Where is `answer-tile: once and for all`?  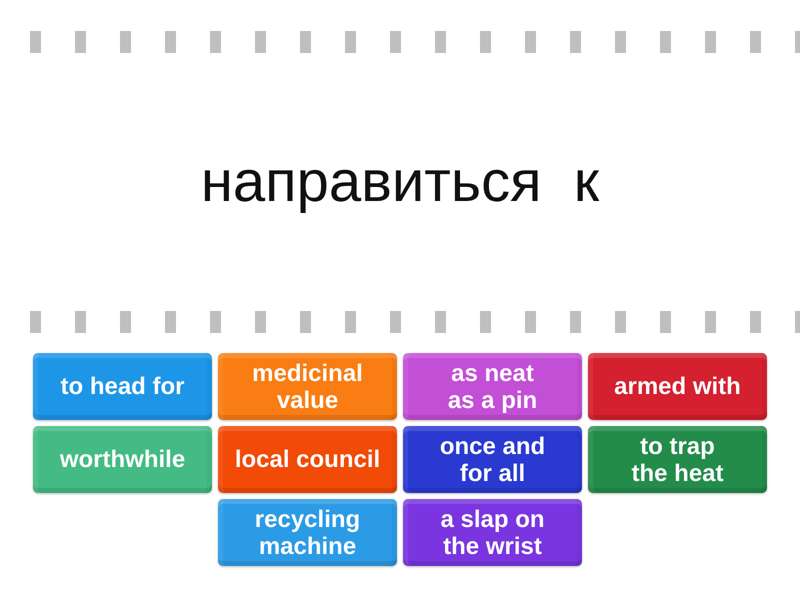
answer-tile: once and for all is located at coordinates (492, 459).